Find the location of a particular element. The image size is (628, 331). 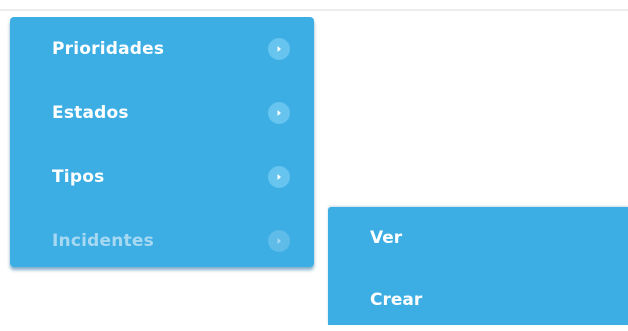

submenu-item-label: Ver is located at coordinates (386, 238).